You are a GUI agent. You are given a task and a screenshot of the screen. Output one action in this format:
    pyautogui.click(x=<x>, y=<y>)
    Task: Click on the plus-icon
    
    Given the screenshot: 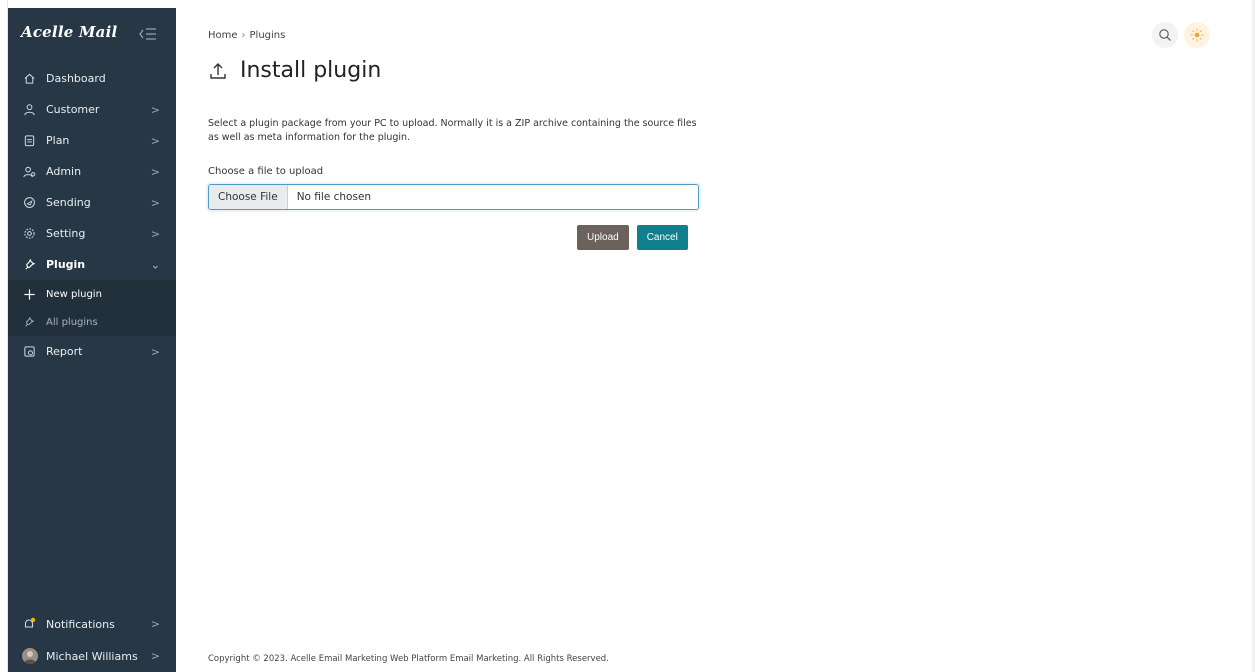 What is the action you would take?
    pyautogui.click(x=29, y=294)
    